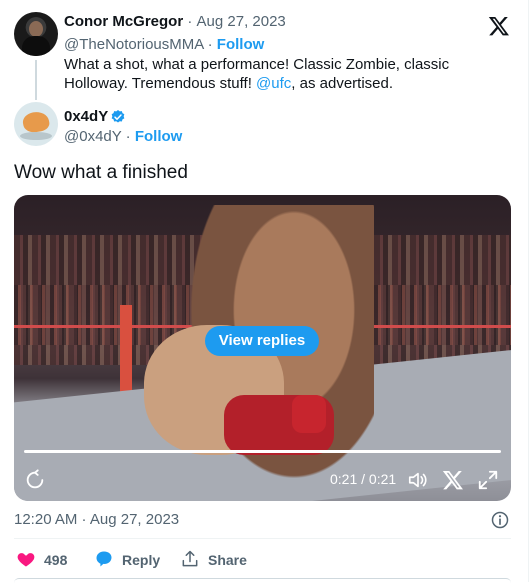 The height and width of the screenshot is (583, 530). Describe the element at coordinates (133, 44) in the screenshot. I see `quoted-author-handle: @TheNotoriousMMA` at that location.